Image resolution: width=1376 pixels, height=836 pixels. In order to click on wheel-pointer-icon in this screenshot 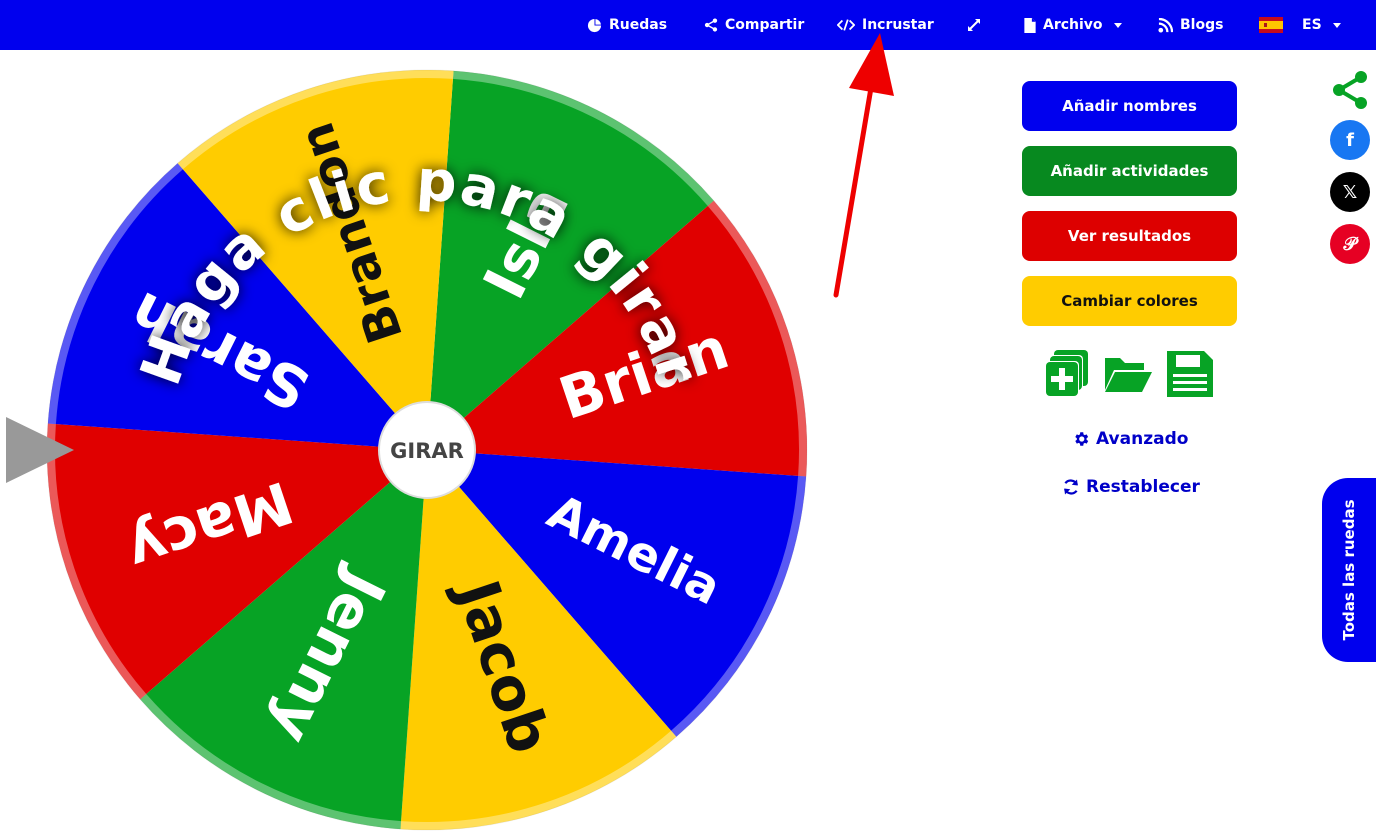, I will do `click(40, 450)`.